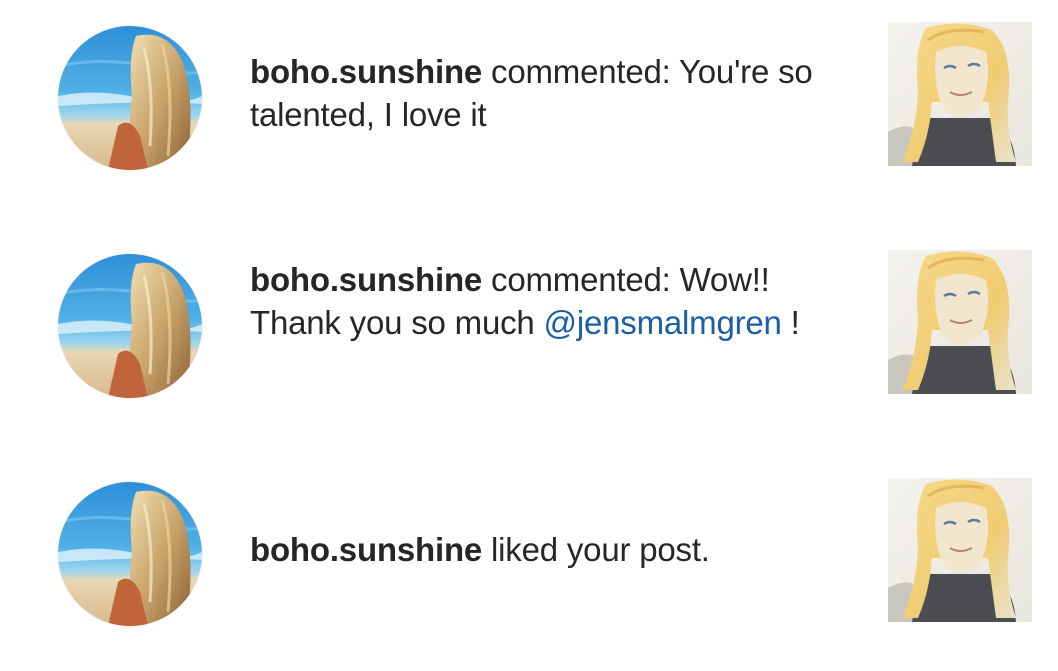  What do you see at coordinates (790, 322) in the screenshot?
I see `notification-suffix: !` at bounding box center [790, 322].